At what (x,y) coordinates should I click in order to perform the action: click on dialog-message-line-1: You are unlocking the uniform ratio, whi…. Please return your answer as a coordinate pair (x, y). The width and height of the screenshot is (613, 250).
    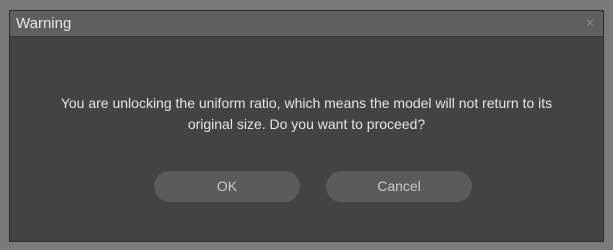
    Looking at the image, I should click on (306, 103).